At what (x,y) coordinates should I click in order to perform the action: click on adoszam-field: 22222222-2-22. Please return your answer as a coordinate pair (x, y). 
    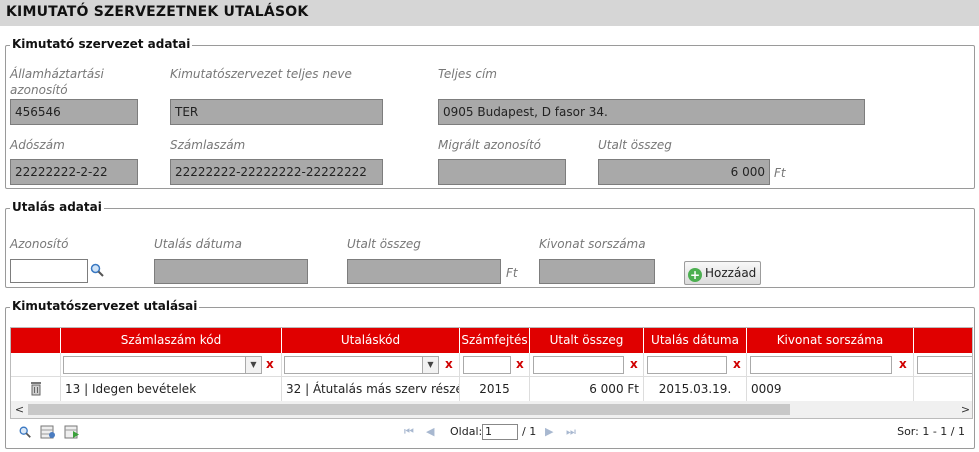
    Looking at the image, I should click on (74, 172).